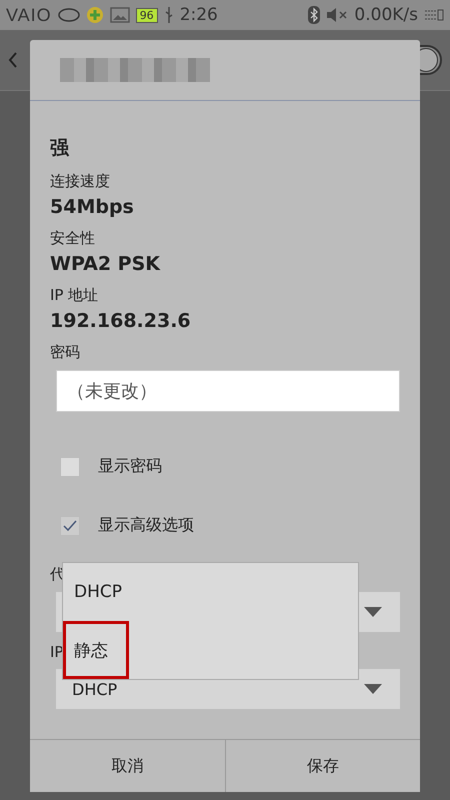 The image size is (450, 800). Describe the element at coordinates (120, 15) in the screenshot. I see `image-icon` at that location.